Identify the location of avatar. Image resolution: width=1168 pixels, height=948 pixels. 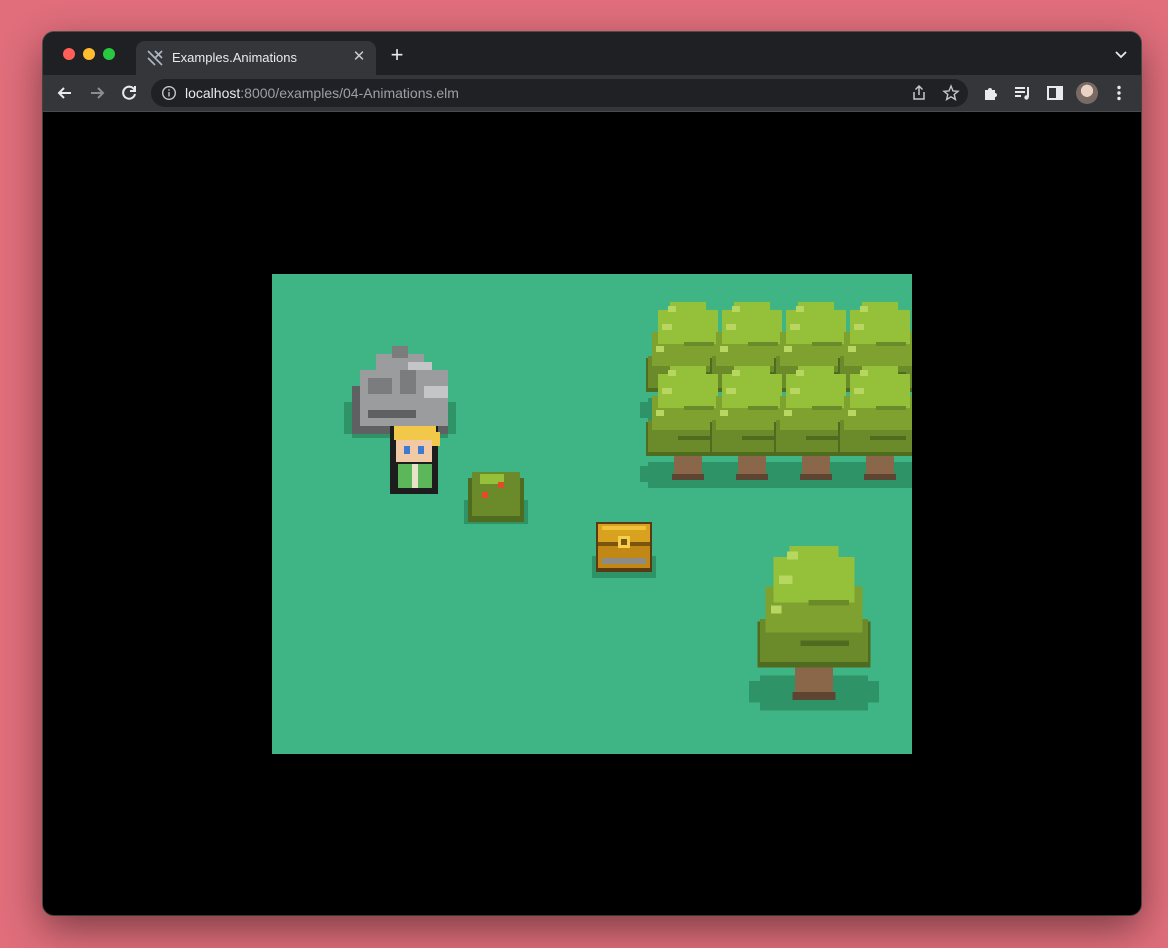
(1087, 93).